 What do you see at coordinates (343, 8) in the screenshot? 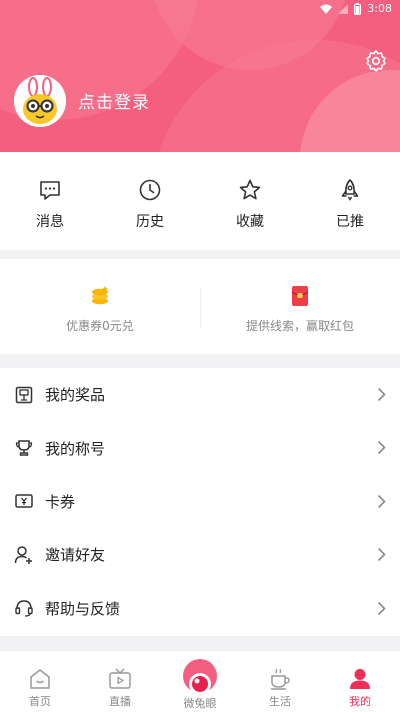
I see `signal-icon` at bounding box center [343, 8].